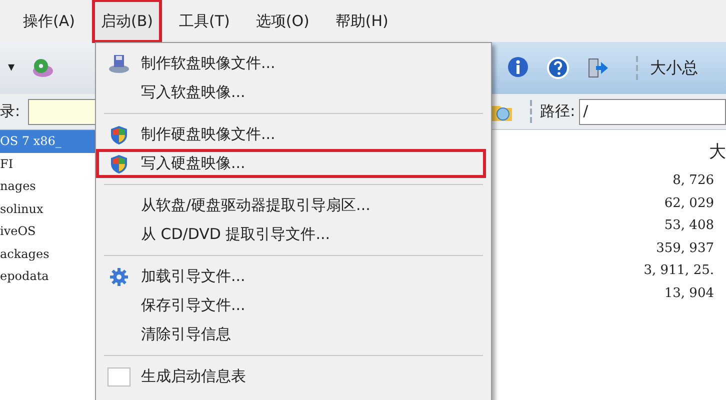 This screenshot has width=726, height=400. What do you see at coordinates (47, 231) in the screenshot?
I see `tree-item: iveOS` at bounding box center [47, 231].